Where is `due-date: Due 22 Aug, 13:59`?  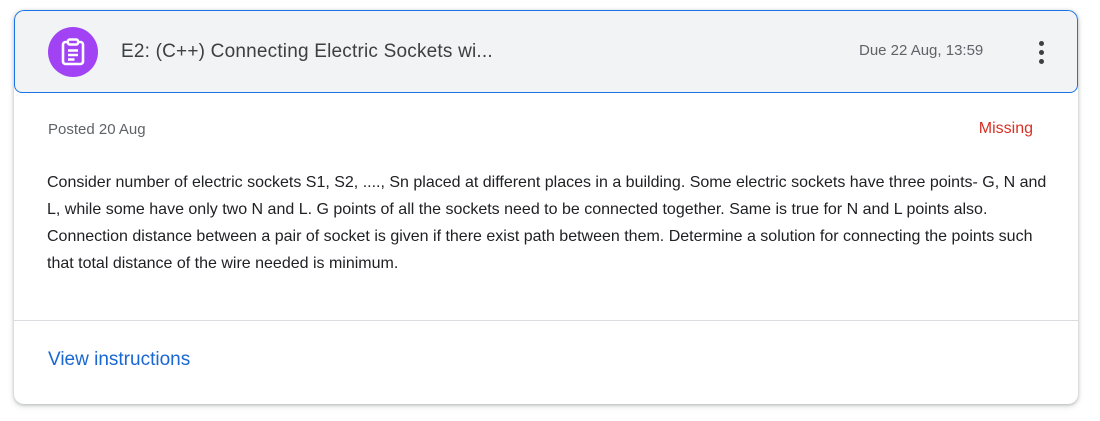 due-date: Due 22 Aug, 13:59 is located at coordinates (921, 50).